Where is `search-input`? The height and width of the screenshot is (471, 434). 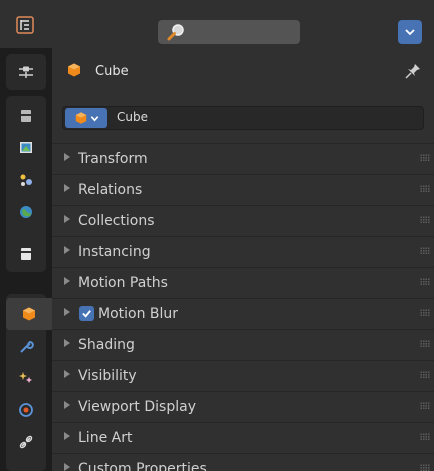 search-input is located at coordinates (240, 32).